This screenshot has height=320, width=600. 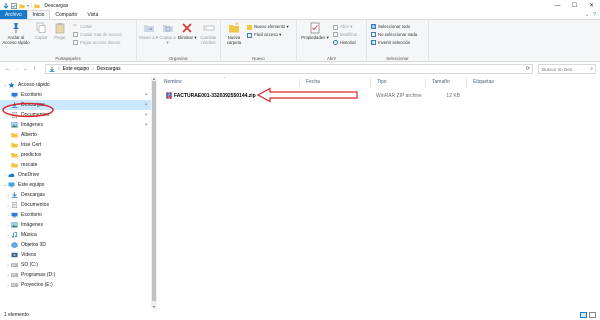 I want to click on nav-item: ⌄ Este equipo, so click(x=75, y=185).